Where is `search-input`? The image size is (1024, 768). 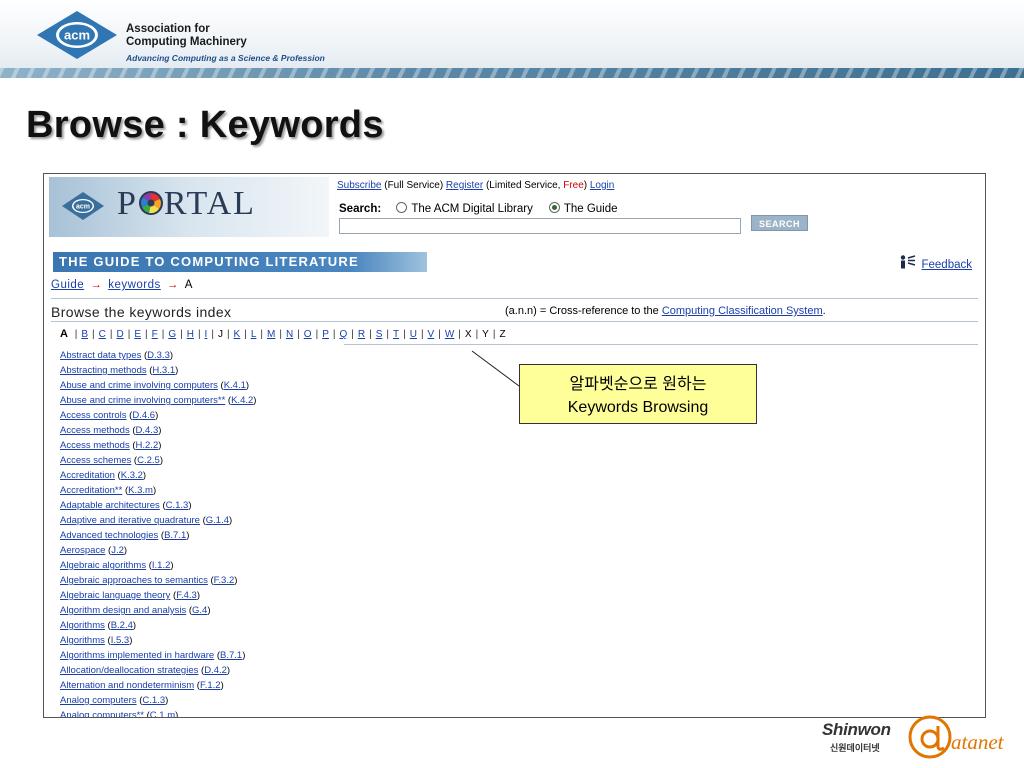 search-input is located at coordinates (540, 226).